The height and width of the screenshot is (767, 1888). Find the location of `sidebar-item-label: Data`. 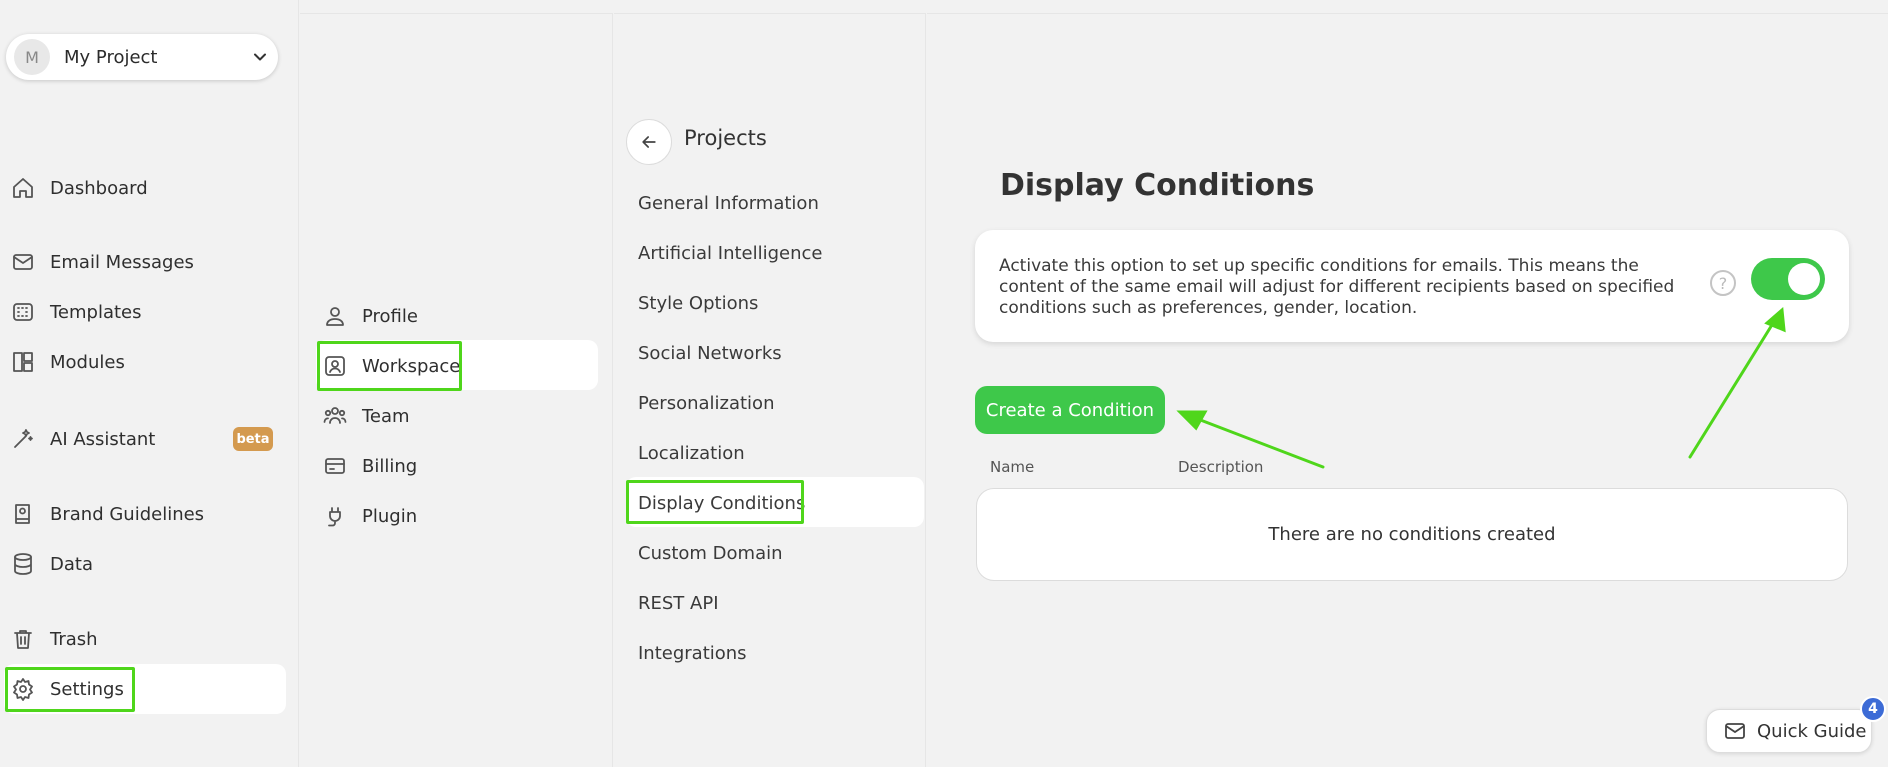

sidebar-item-label: Data is located at coordinates (71, 564).